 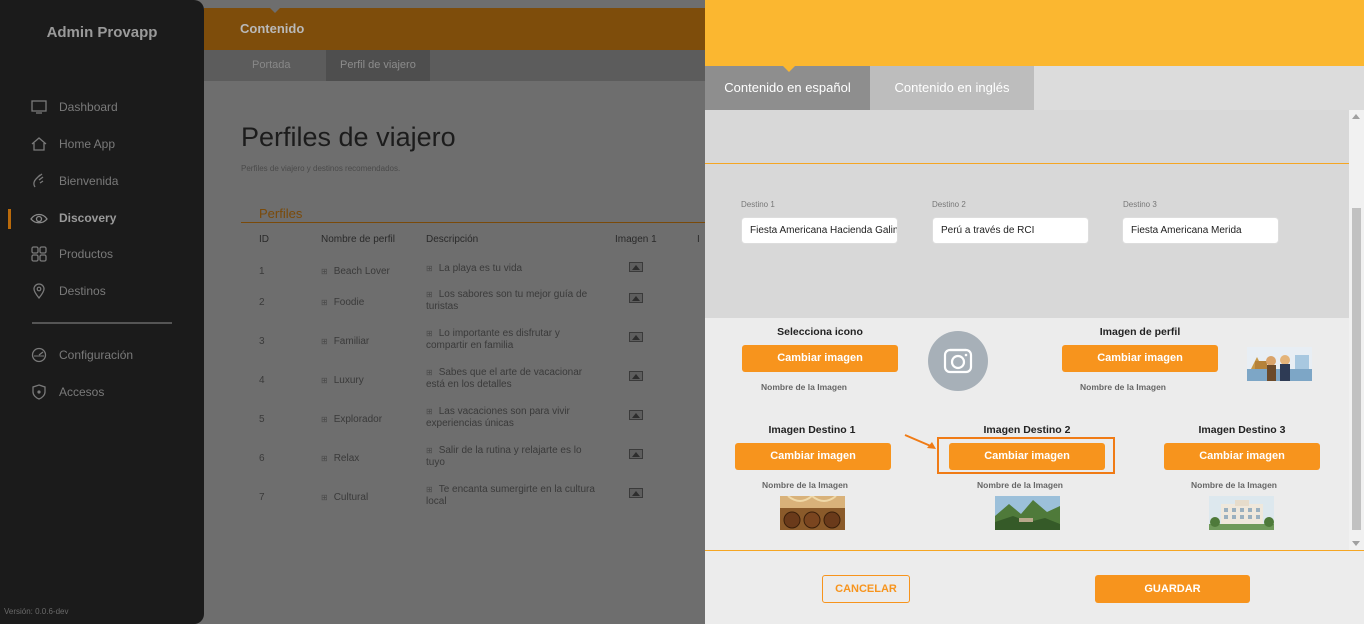 What do you see at coordinates (68, 291) in the screenshot?
I see `sidebar-item-destinos: Destinos` at bounding box center [68, 291].